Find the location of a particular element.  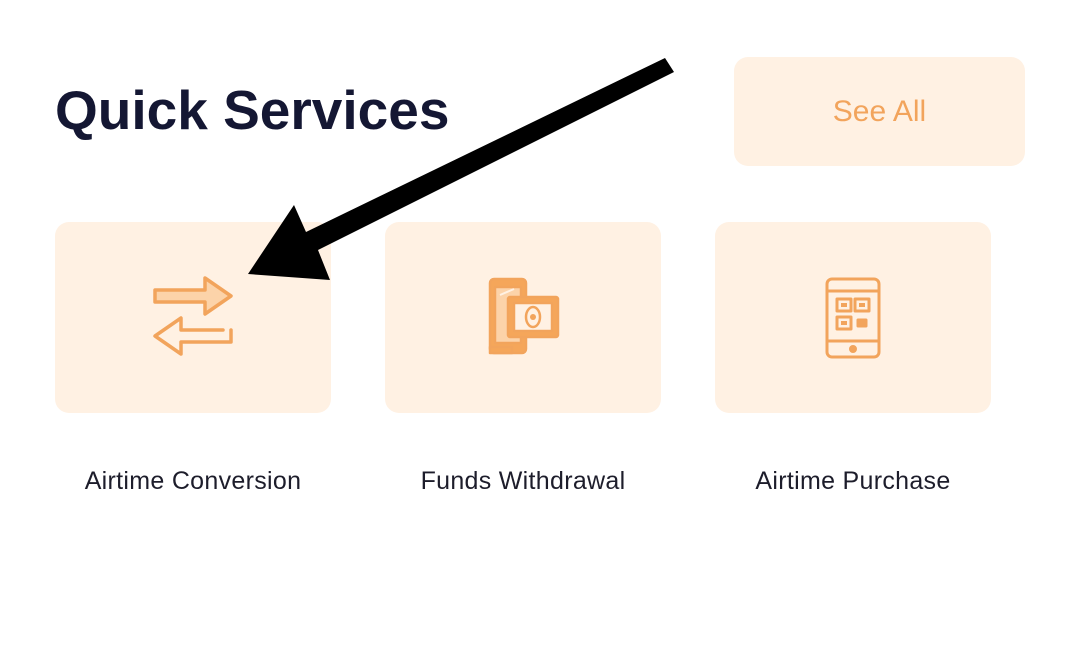

service-label: Funds Withdrawal is located at coordinates (523, 481).